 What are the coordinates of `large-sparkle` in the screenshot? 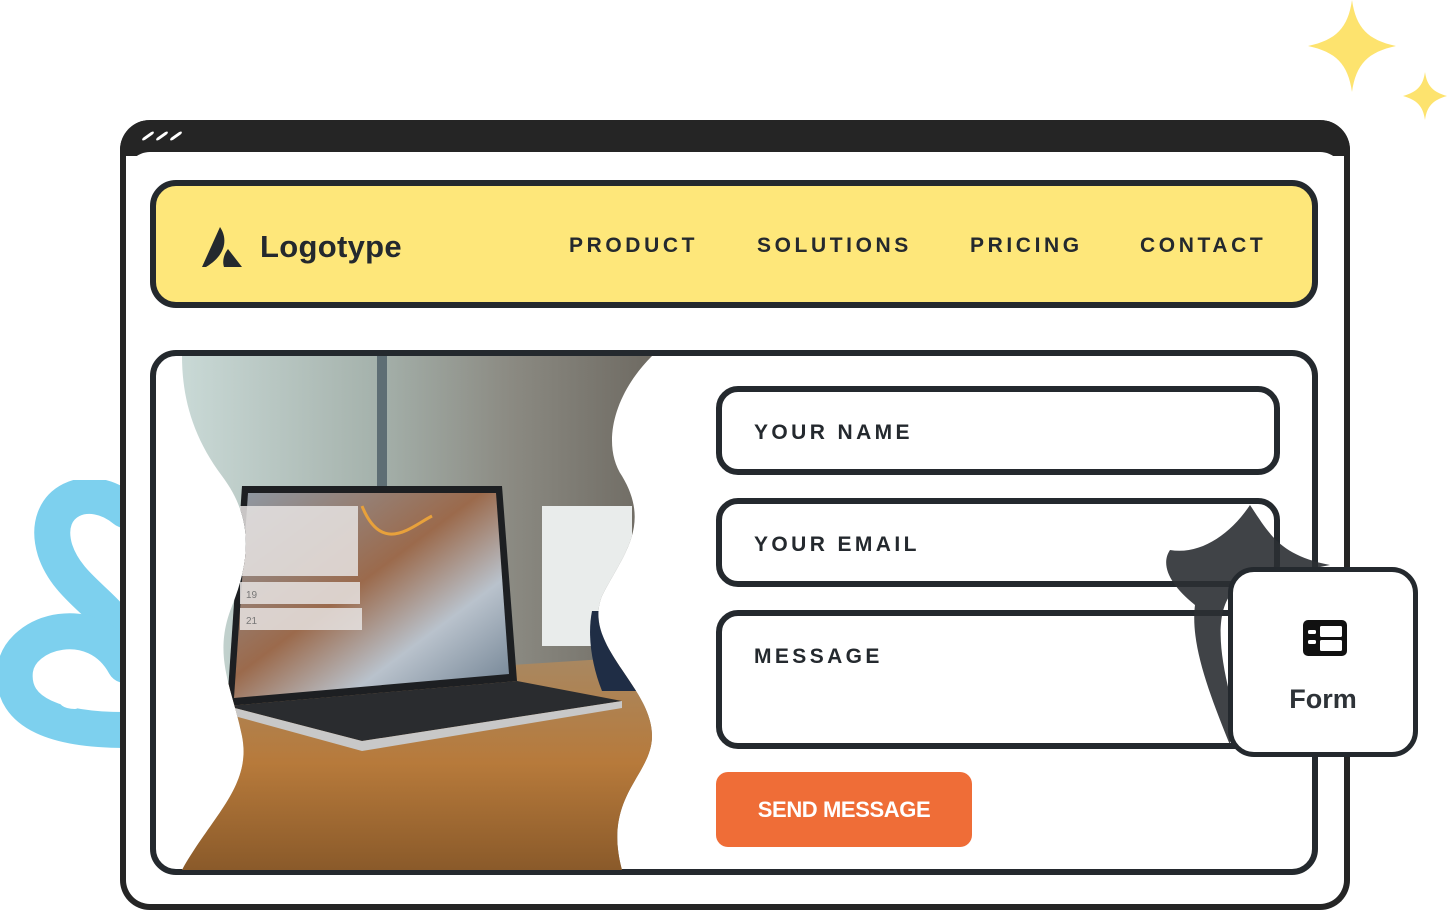 It's located at (1352, 46).